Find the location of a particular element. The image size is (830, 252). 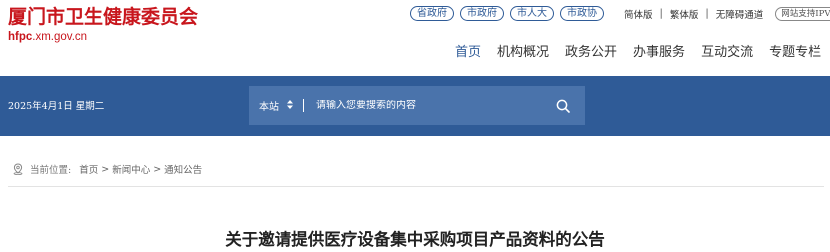

location-icon is located at coordinates (18, 169).